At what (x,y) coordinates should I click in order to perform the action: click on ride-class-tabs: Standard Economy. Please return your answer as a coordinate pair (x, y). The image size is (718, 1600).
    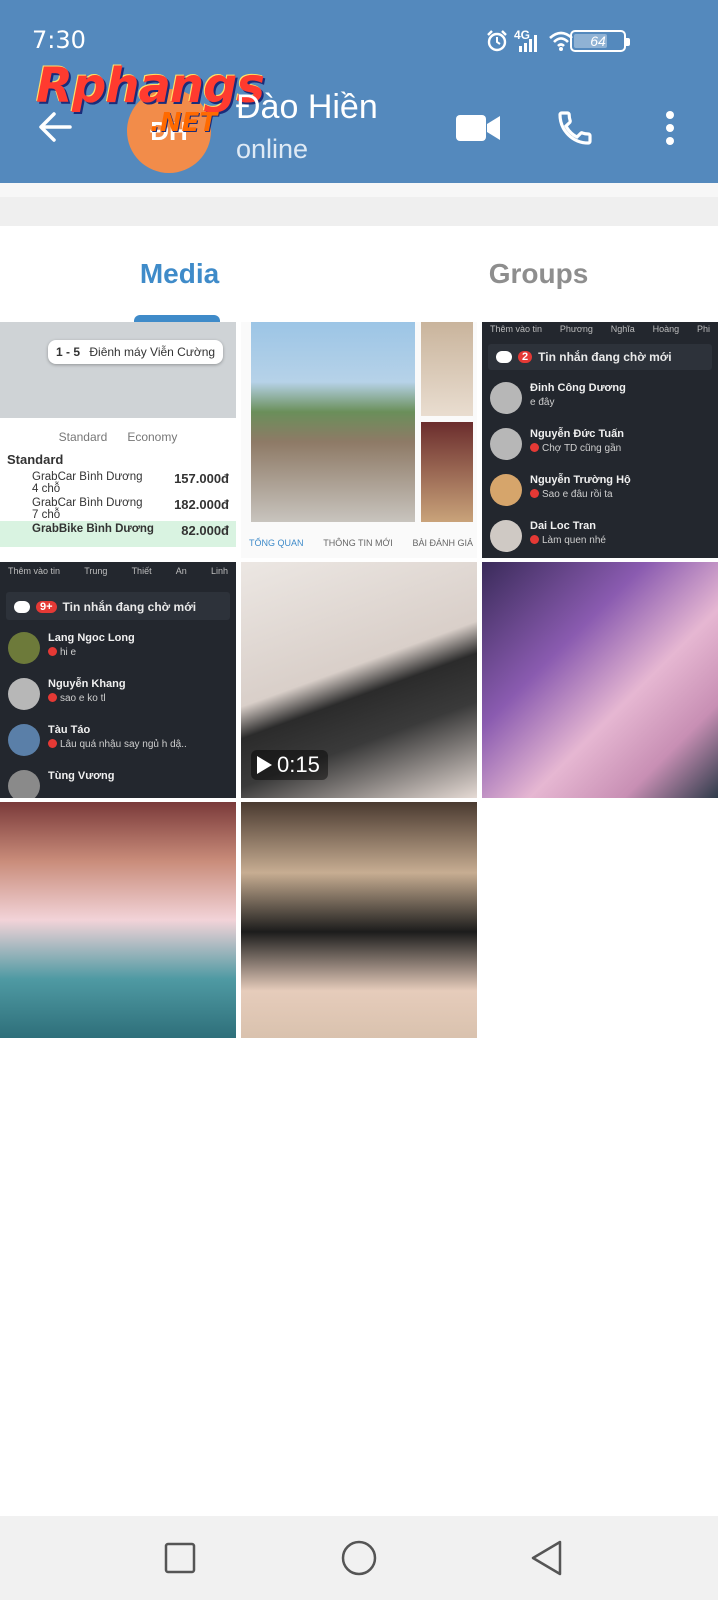
    Looking at the image, I should click on (118, 434).